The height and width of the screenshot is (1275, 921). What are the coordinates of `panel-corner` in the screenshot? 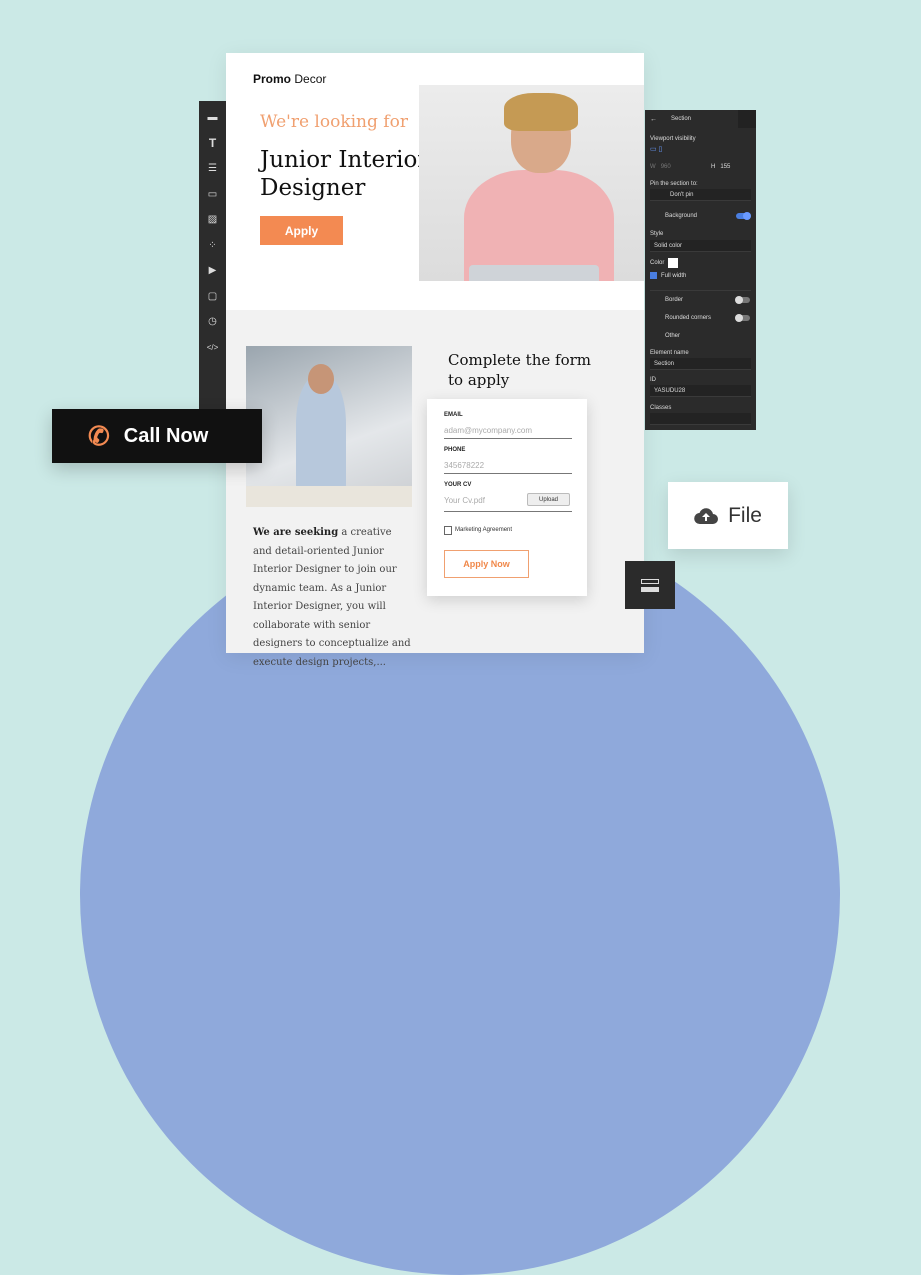 It's located at (747, 119).